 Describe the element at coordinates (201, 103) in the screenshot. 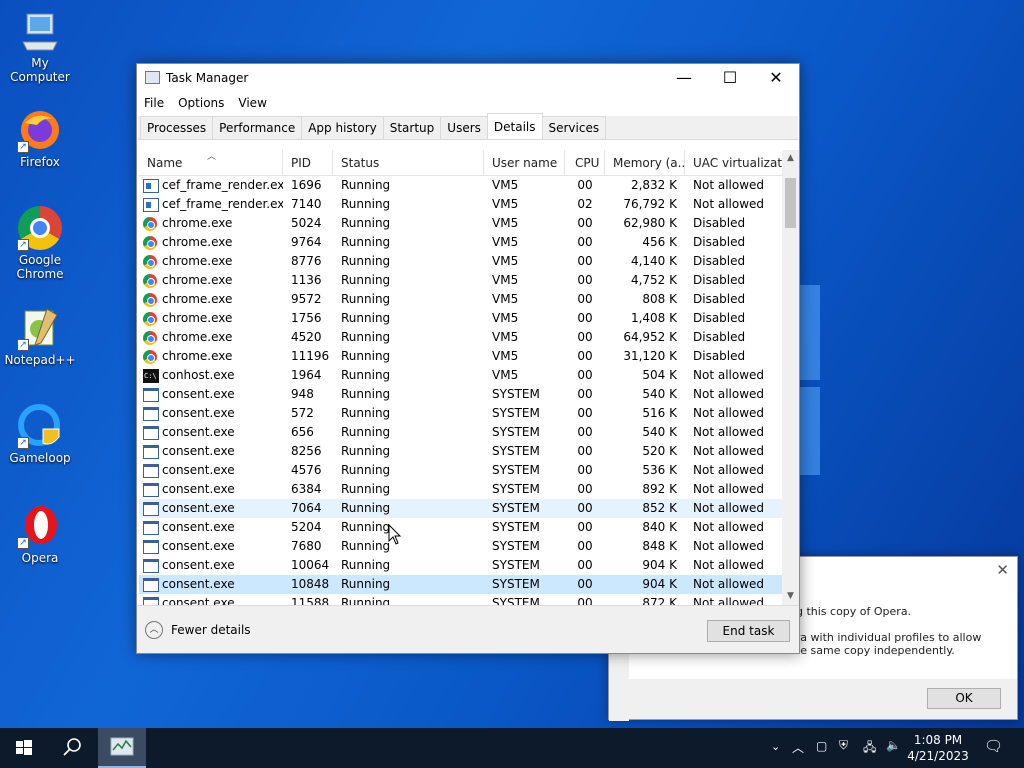

I see `menu-options: Options` at that location.